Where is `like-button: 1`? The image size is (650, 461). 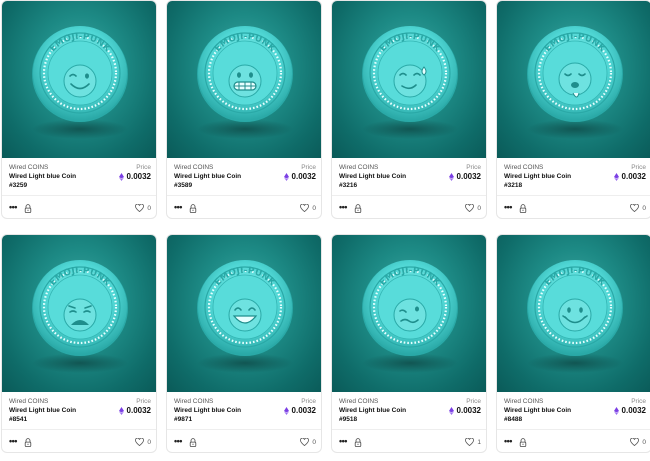
like-button: 1 is located at coordinates (473, 442).